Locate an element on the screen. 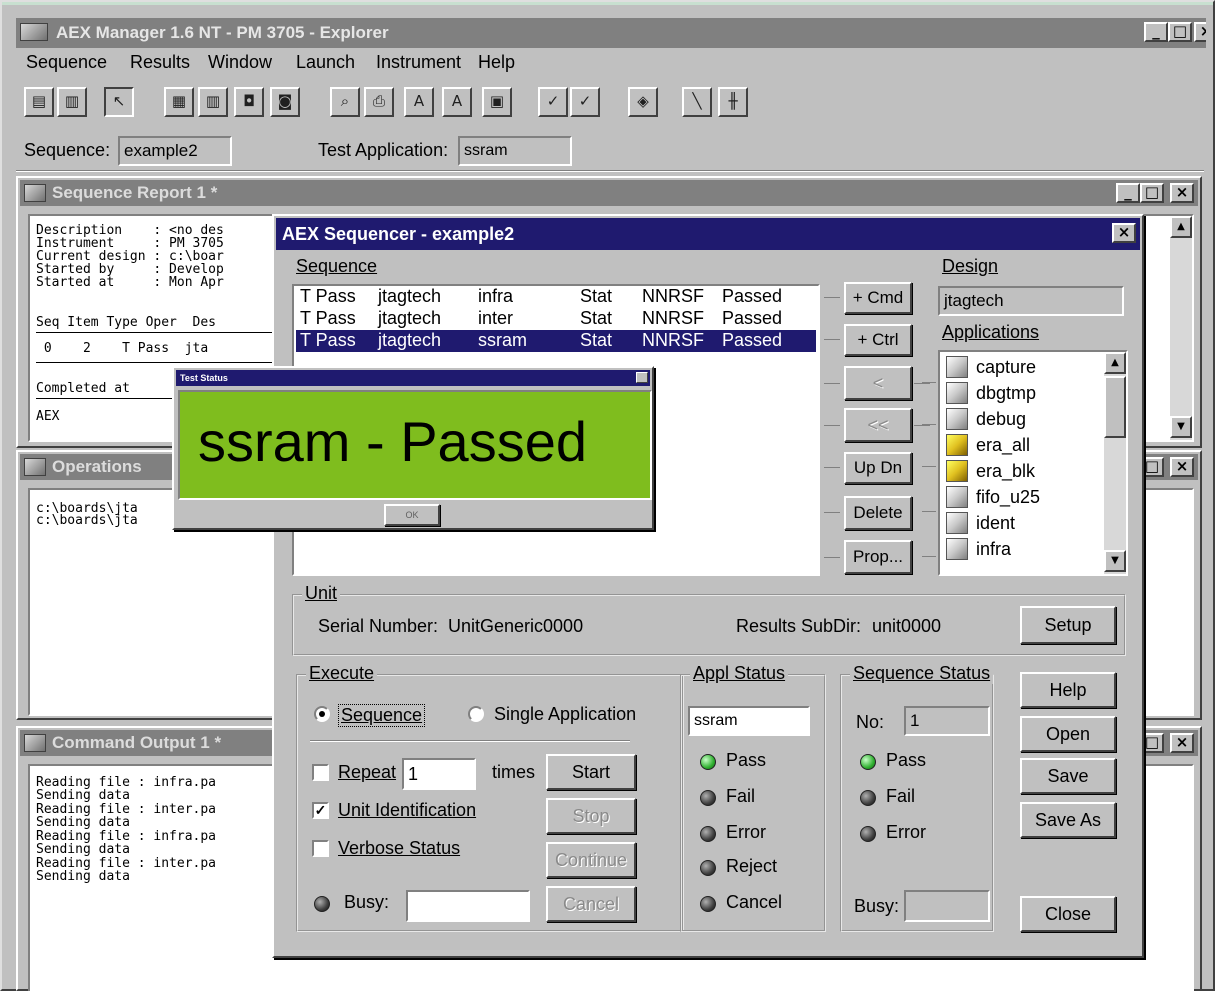 This screenshot has height=991, width=1215. application-item: debug is located at coordinates (986, 419).